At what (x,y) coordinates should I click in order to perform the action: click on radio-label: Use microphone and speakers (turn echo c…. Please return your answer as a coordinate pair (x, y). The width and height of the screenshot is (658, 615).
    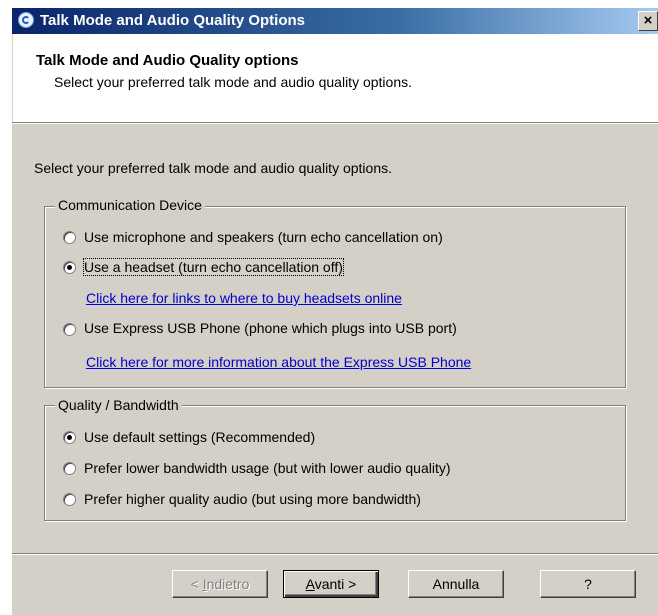
    Looking at the image, I should click on (263, 237).